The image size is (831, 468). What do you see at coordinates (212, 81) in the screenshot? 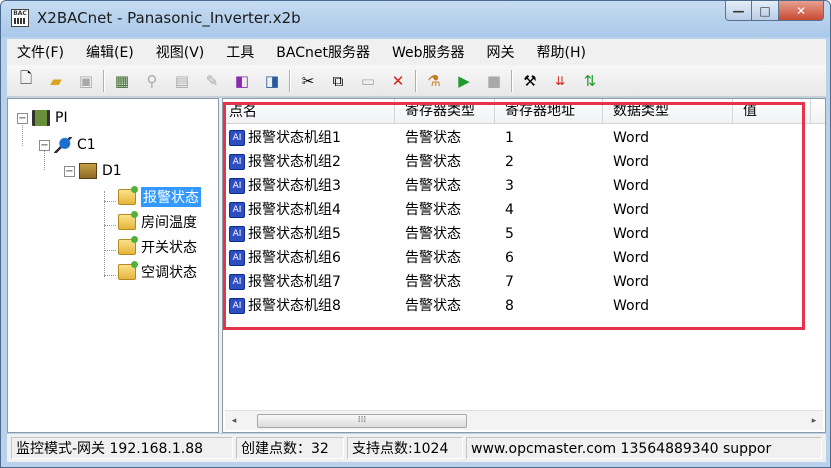
I see `add-icon: ✎` at bounding box center [212, 81].